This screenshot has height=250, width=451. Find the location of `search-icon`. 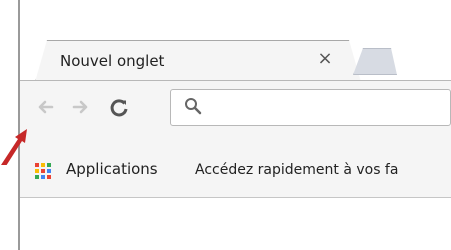

search-icon is located at coordinates (193, 106).